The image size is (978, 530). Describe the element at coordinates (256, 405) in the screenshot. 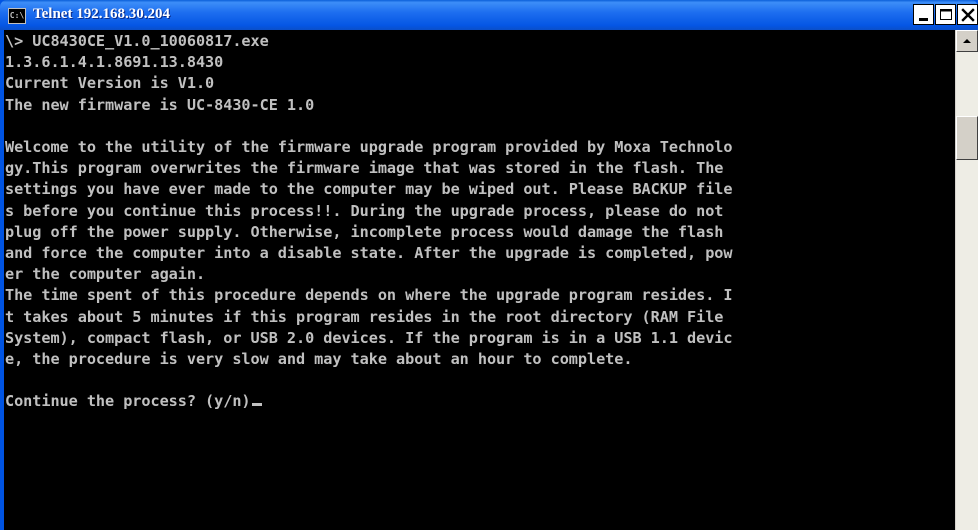

I see `text-cursor` at that location.